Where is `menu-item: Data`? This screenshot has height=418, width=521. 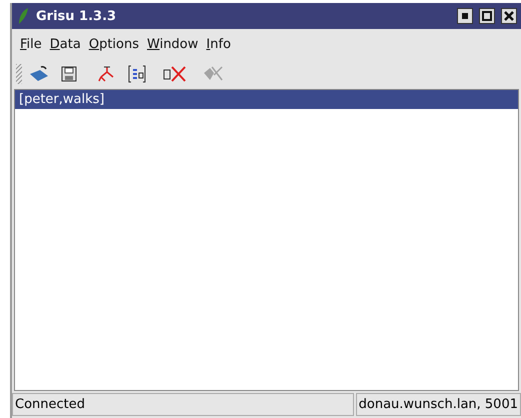
menu-item: Data is located at coordinates (65, 44).